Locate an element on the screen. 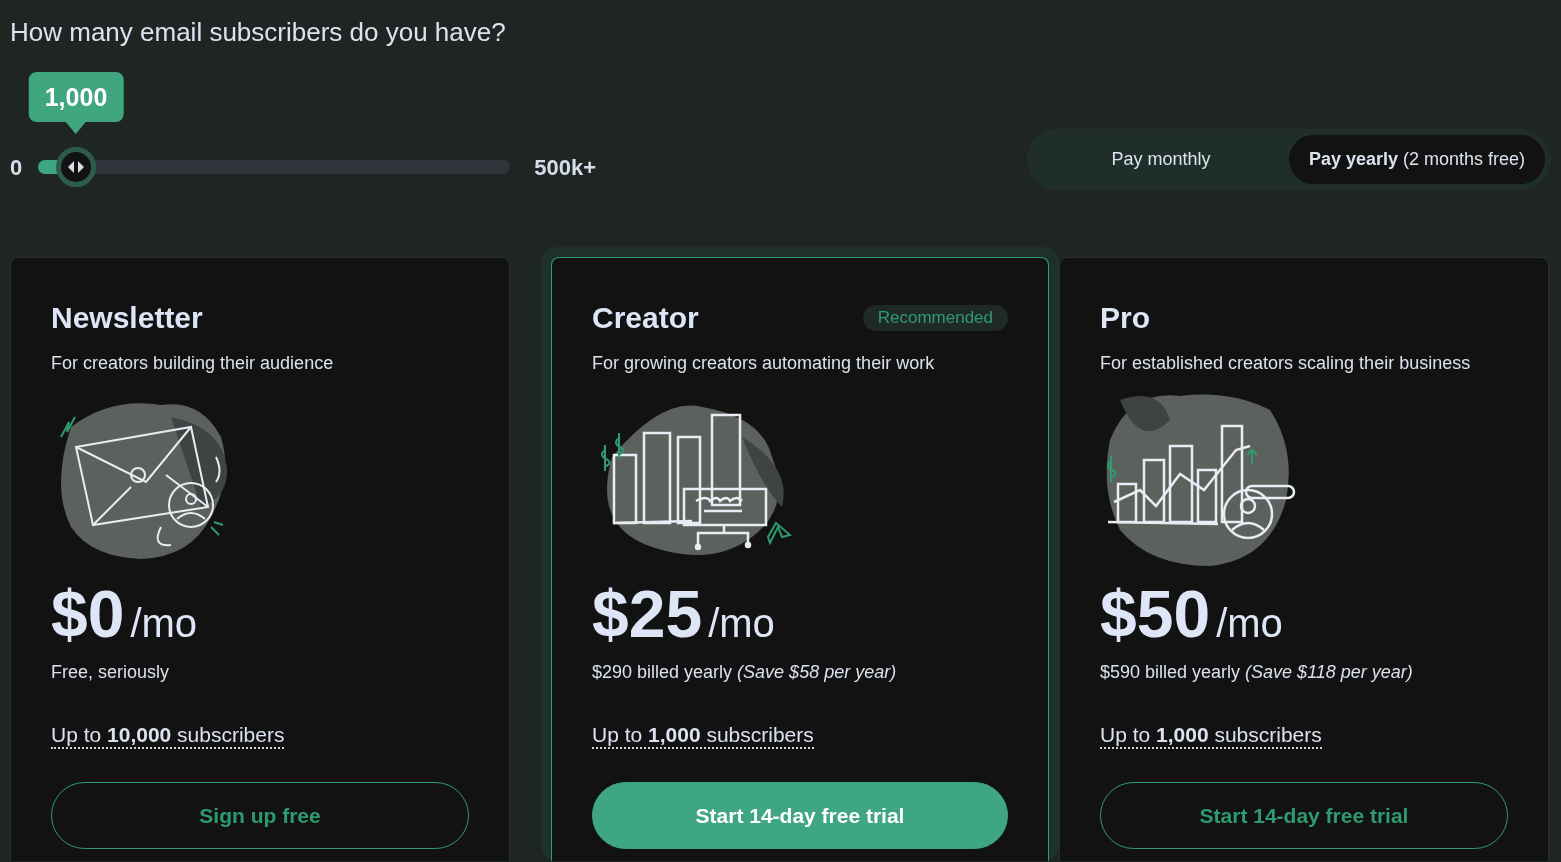  subscriber-limit: Up to 10,000 subscribers is located at coordinates (168, 736).